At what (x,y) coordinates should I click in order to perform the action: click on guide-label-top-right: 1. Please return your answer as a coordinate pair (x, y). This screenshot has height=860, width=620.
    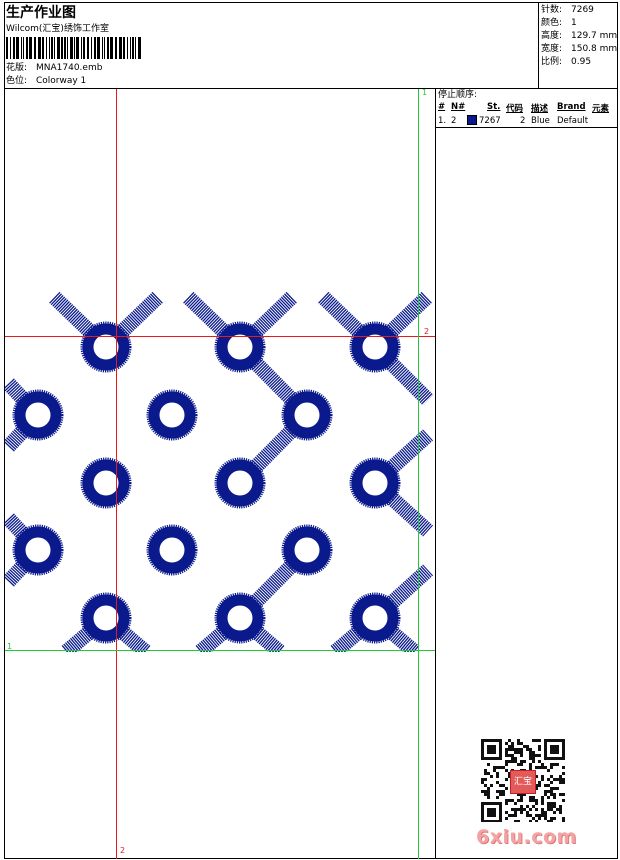
    Looking at the image, I should click on (425, 92).